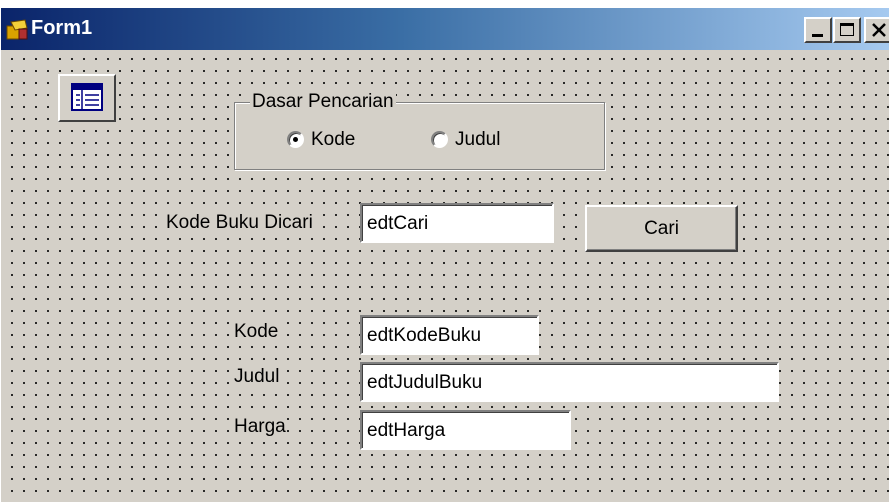 Image resolution: width=889 pixels, height=502 pixels. I want to click on search-input: edtCari, so click(457, 223).